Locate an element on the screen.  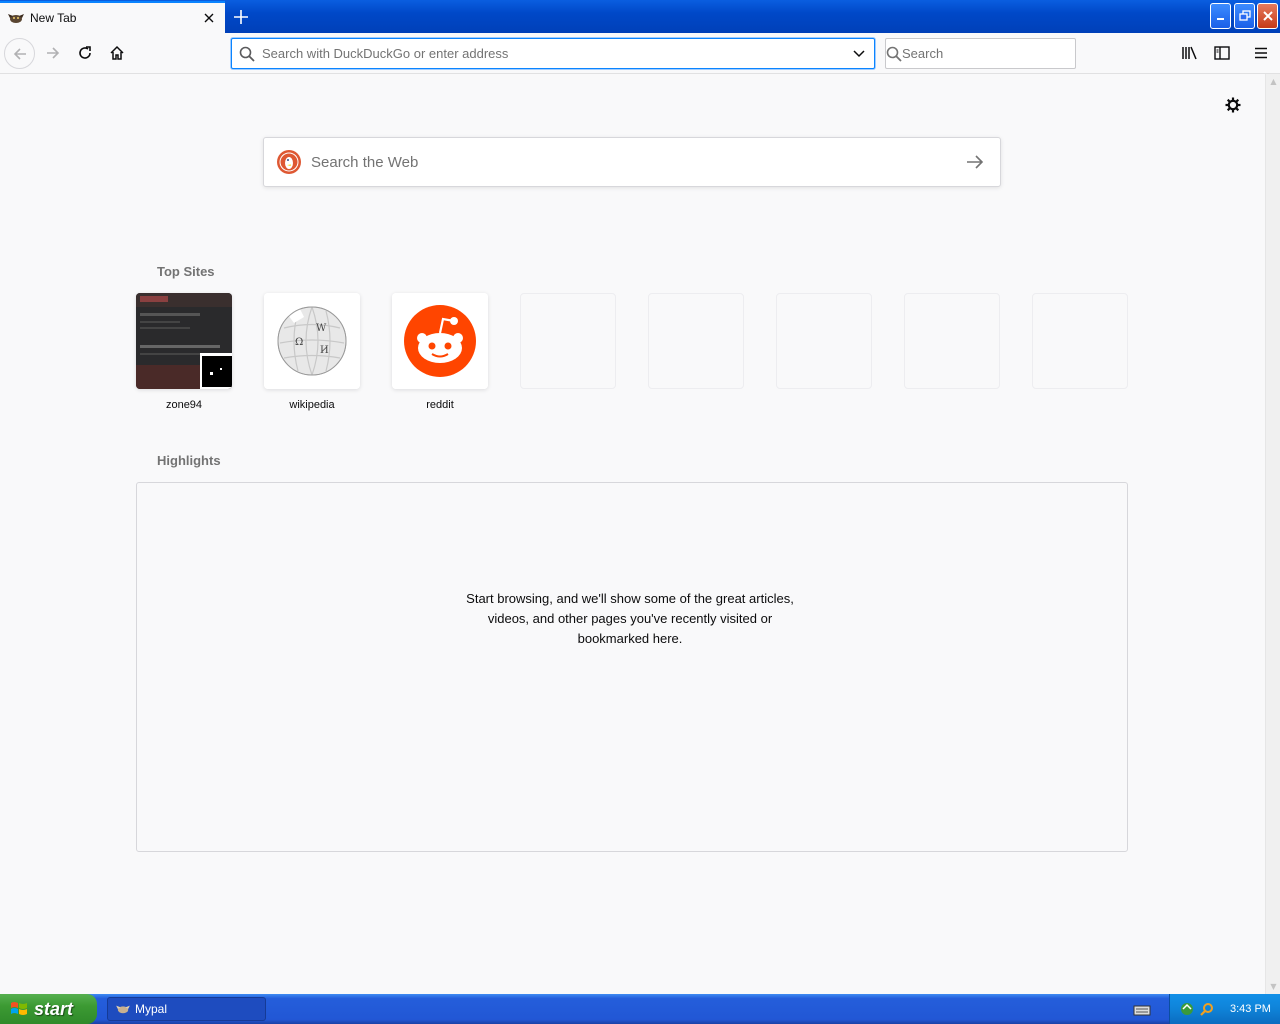
keyboard-icon is located at coordinates (1142, 1010).